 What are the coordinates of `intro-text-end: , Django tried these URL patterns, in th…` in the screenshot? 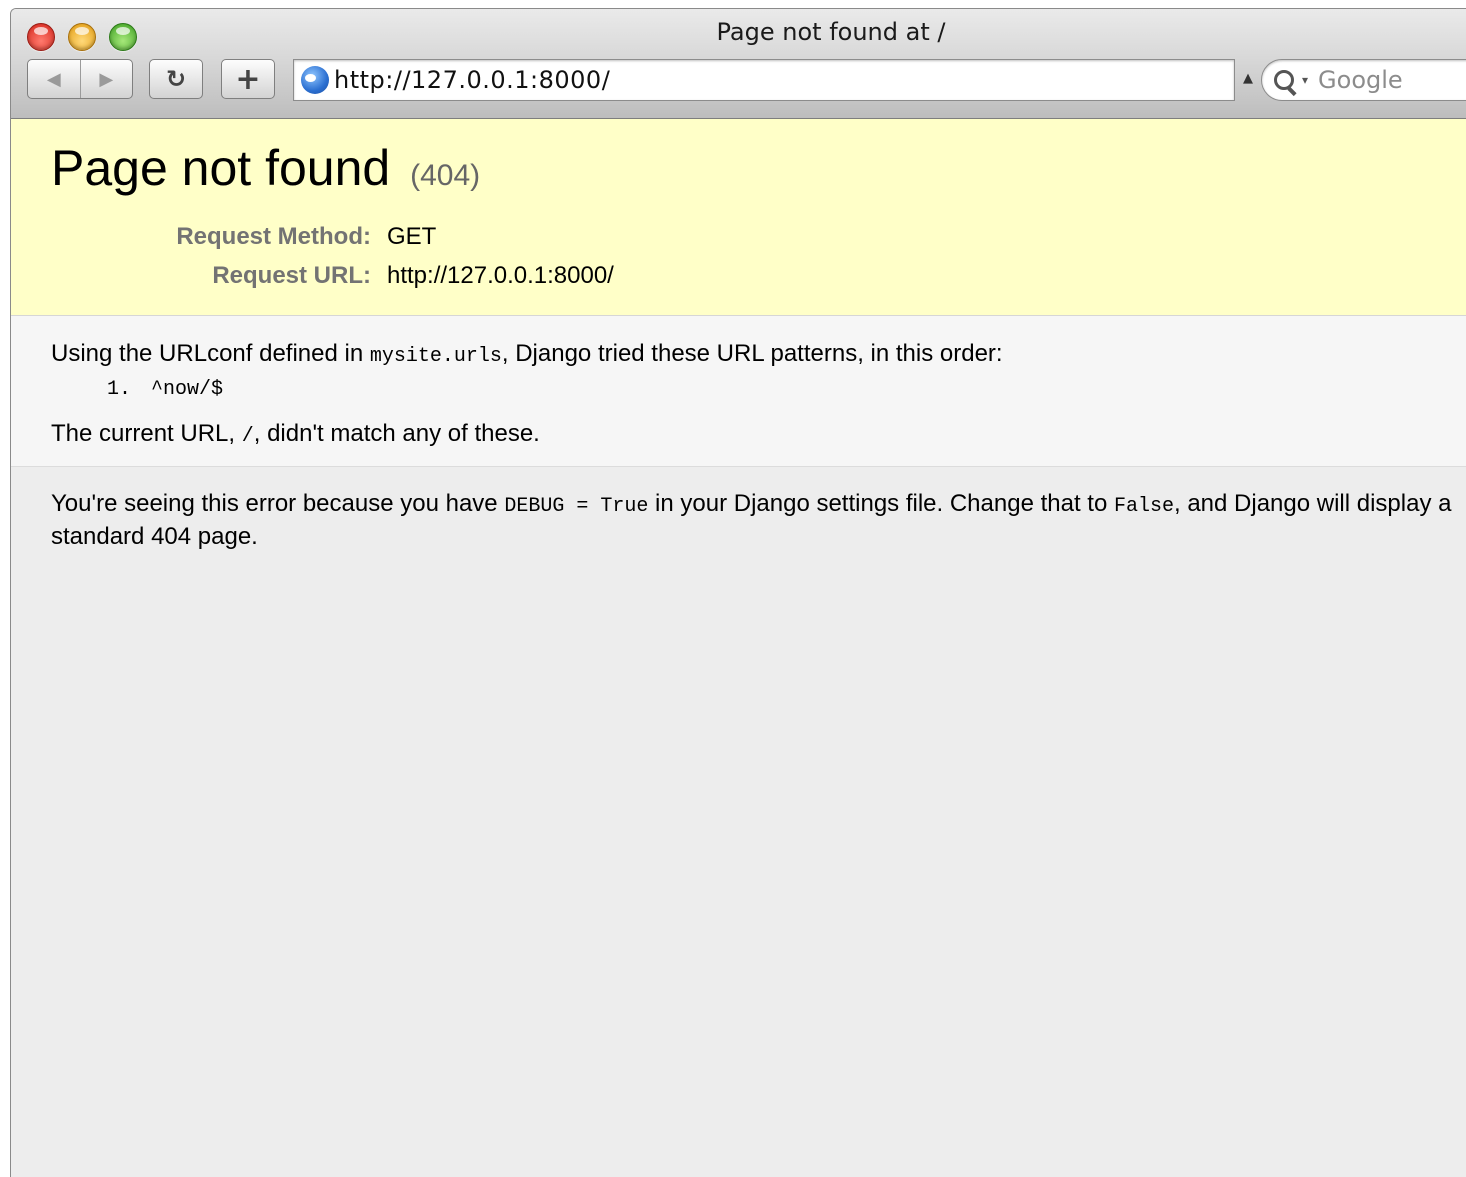 It's located at (752, 353).